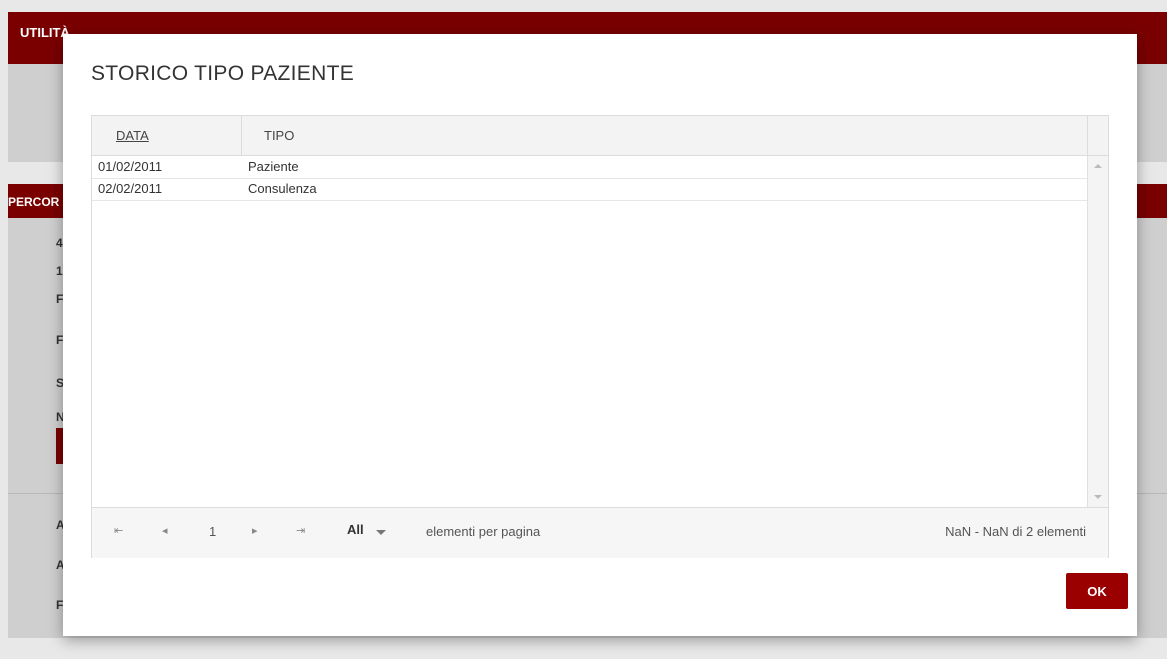 The height and width of the screenshot is (659, 1167). What do you see at coordinates (590, 189) in the screenshot?
I see `table-row: 02/02/2011 Consulenza` at bounding box center [590, 189].